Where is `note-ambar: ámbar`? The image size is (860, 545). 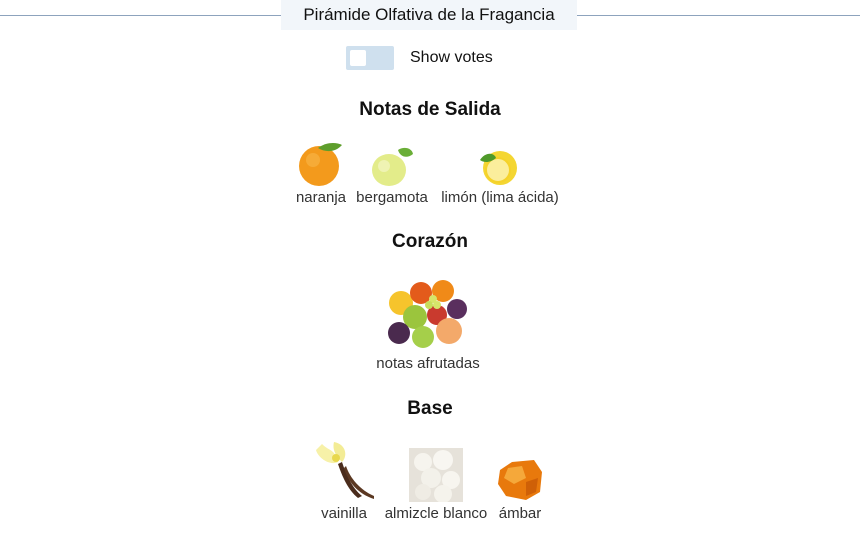 note-ambar: ámbar is located at coordinates (520, 513).